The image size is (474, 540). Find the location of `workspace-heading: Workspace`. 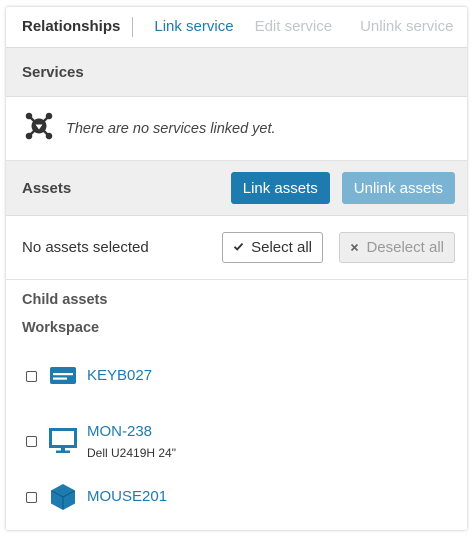

workspace-heading: Workspace is located at coordinates (61, 328).